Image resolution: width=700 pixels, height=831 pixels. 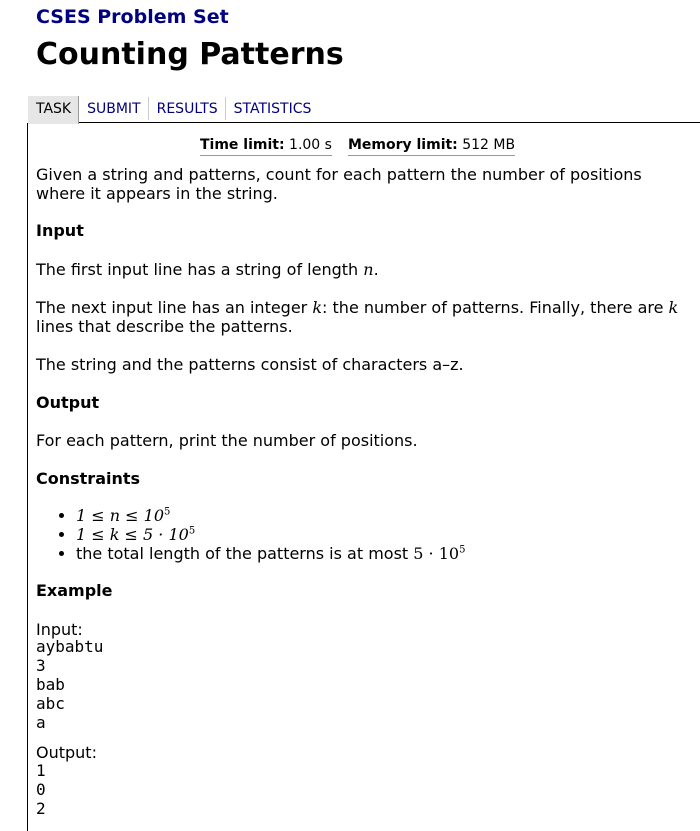 What do you see at coordinates (436, 553) in the screenshot?
I see `constraint-total-math: 5 · 10` at bounding box center [436, 553].